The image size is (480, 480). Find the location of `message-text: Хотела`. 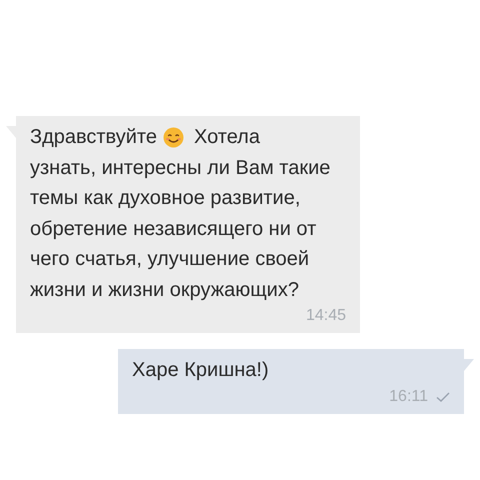

message-text: Хотела is located at coordinates (227, 137).